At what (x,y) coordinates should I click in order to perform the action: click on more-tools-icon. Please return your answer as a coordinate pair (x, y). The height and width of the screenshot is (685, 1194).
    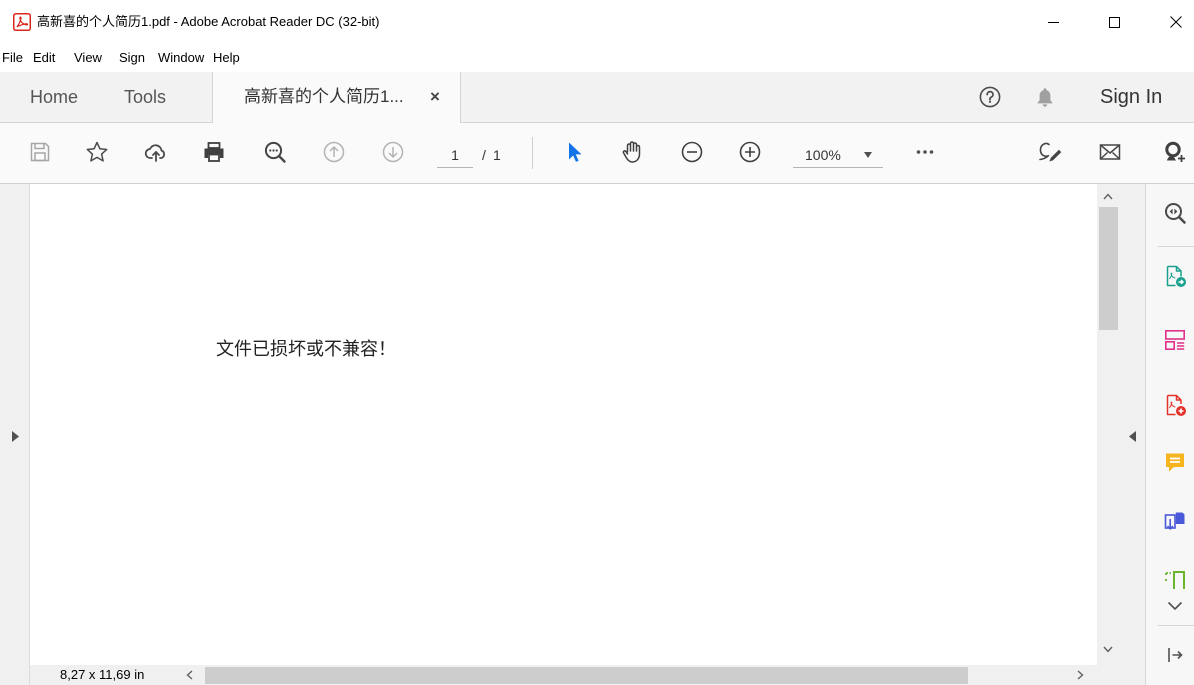
    Looking at the image, I should click on (925, 152).